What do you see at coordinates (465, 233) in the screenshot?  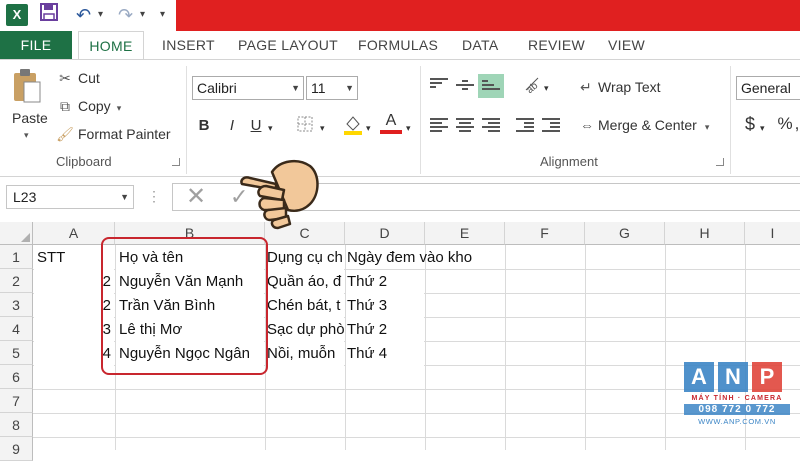 I see `column-header-e: E` at bounding box center [465, 233].